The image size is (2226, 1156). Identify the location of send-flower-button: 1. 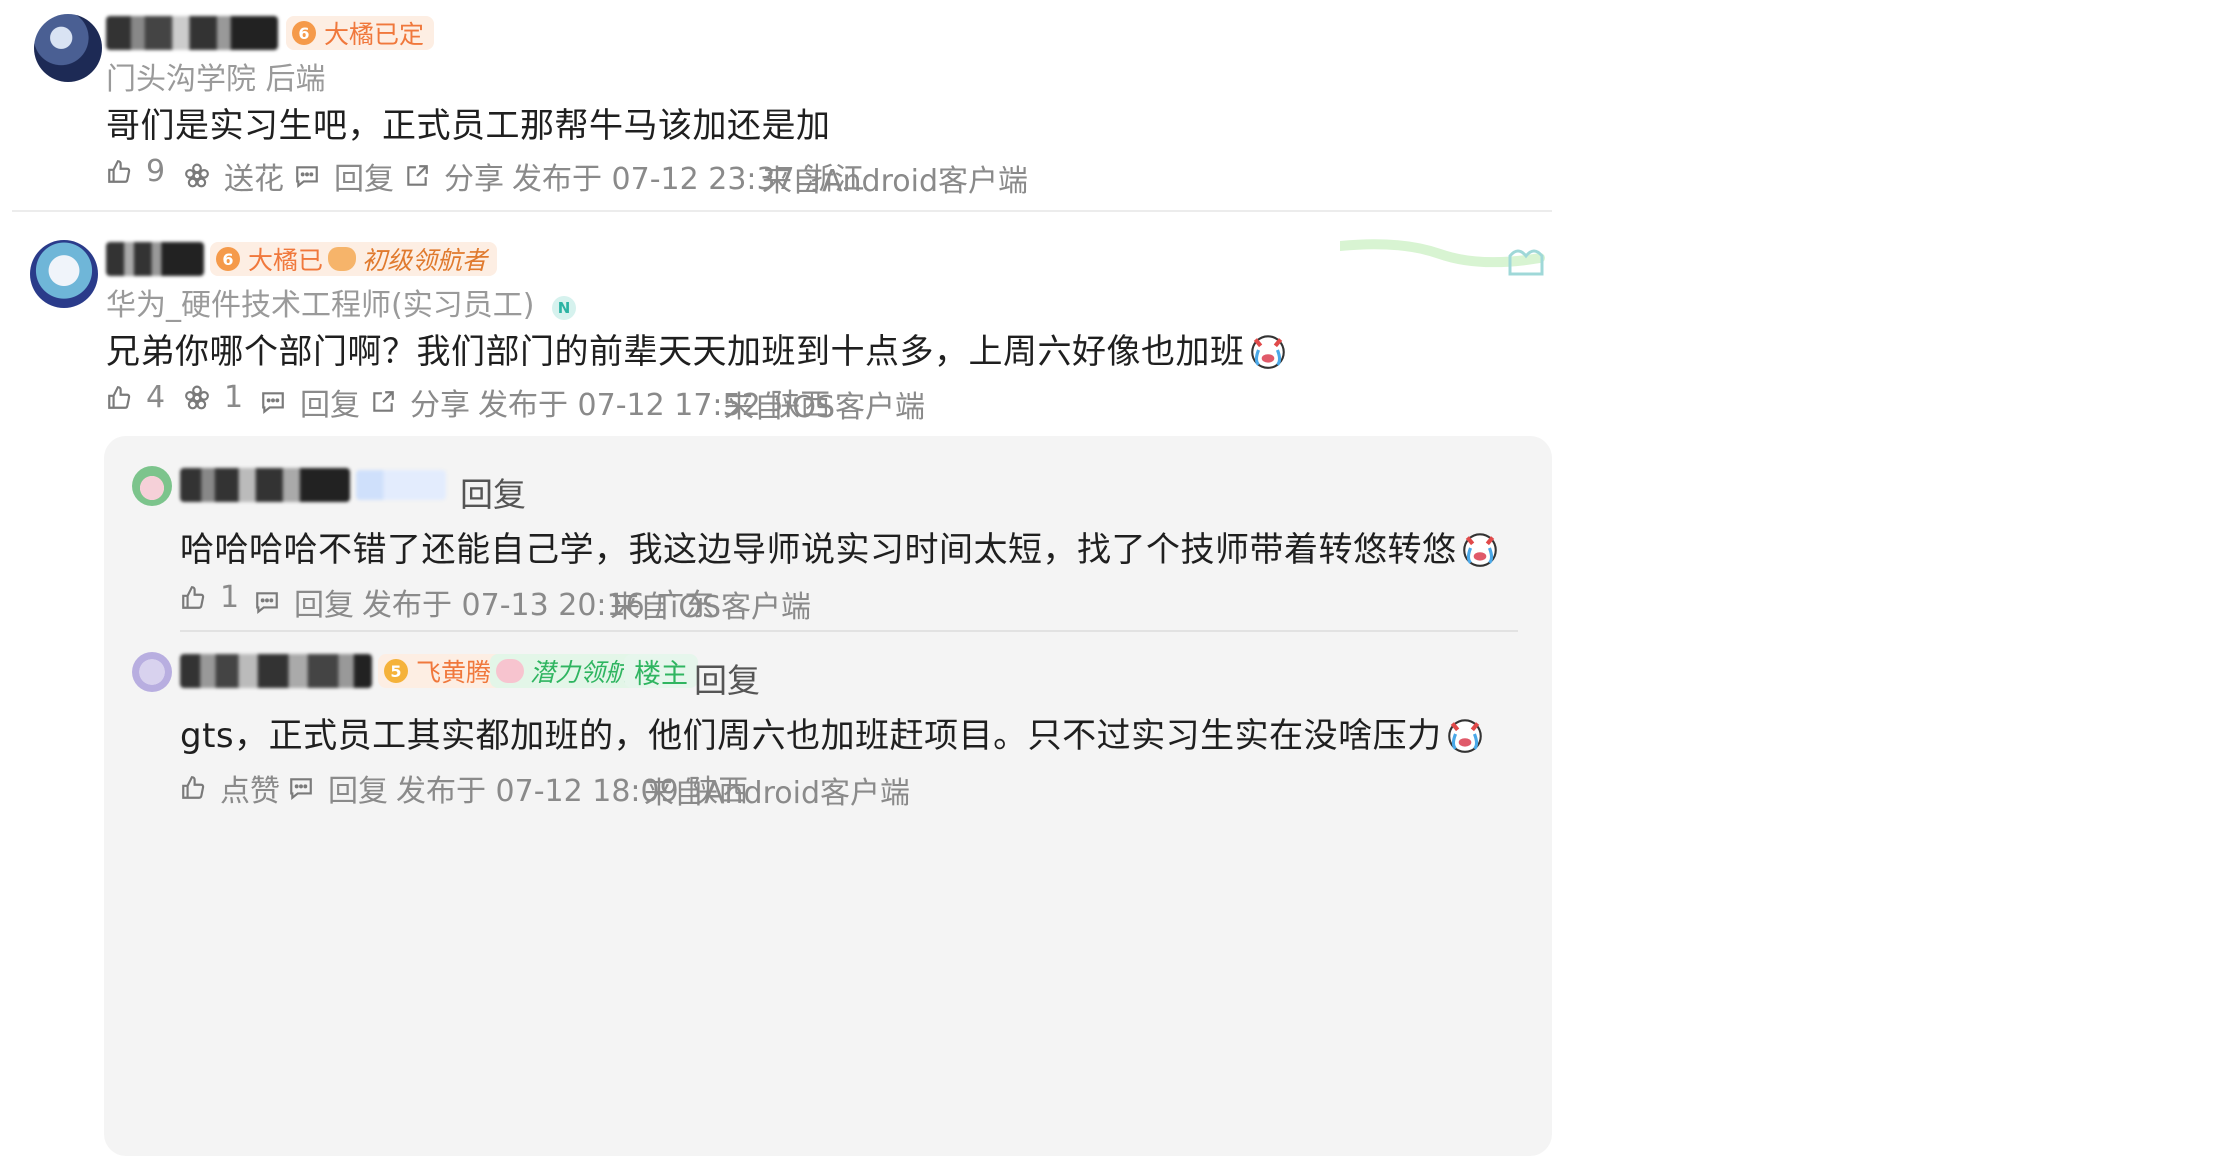
(213, 397).